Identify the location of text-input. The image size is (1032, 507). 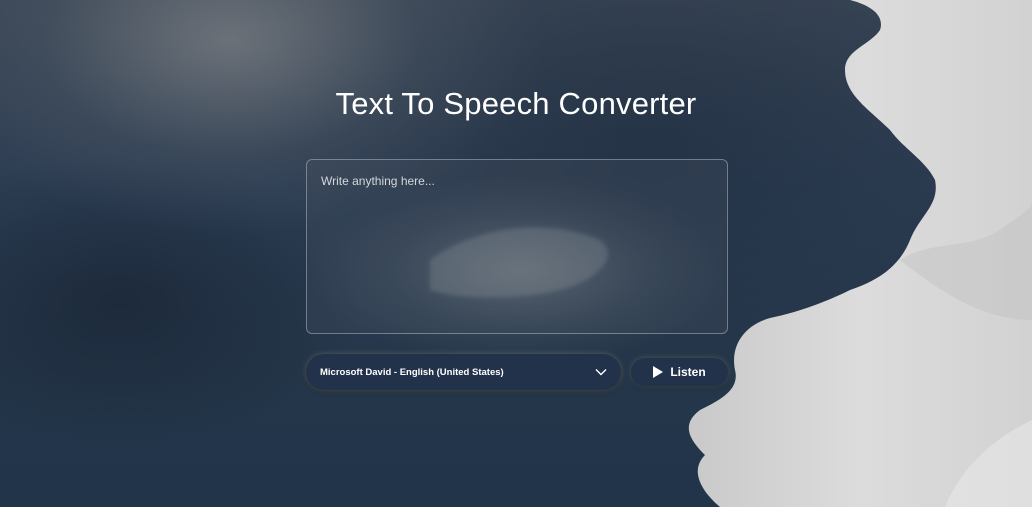
(517, 246).